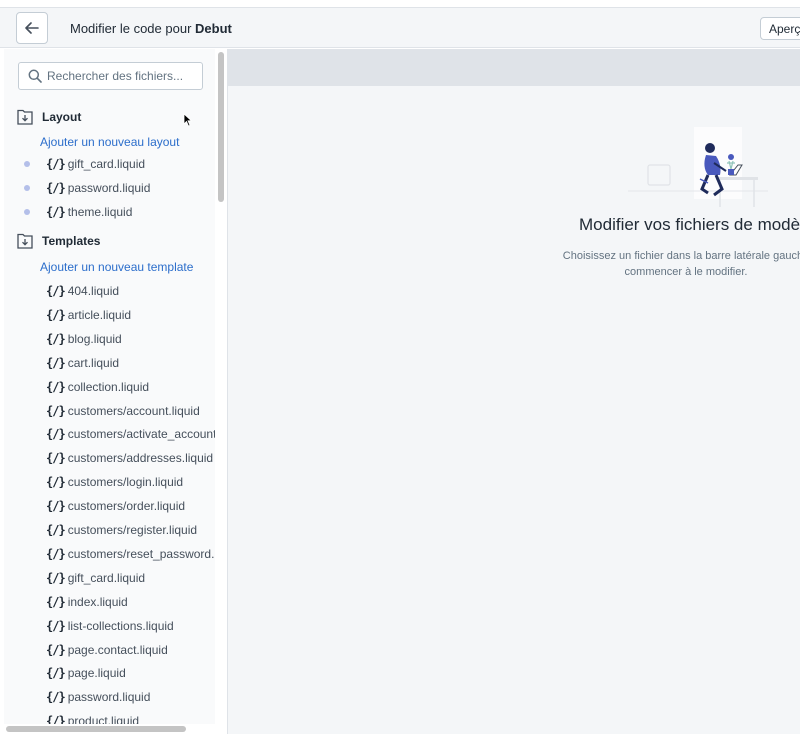  Describe the element at coordinates (93, 362) in the screenshot. I see `file-name: cart.liquid` at that location.